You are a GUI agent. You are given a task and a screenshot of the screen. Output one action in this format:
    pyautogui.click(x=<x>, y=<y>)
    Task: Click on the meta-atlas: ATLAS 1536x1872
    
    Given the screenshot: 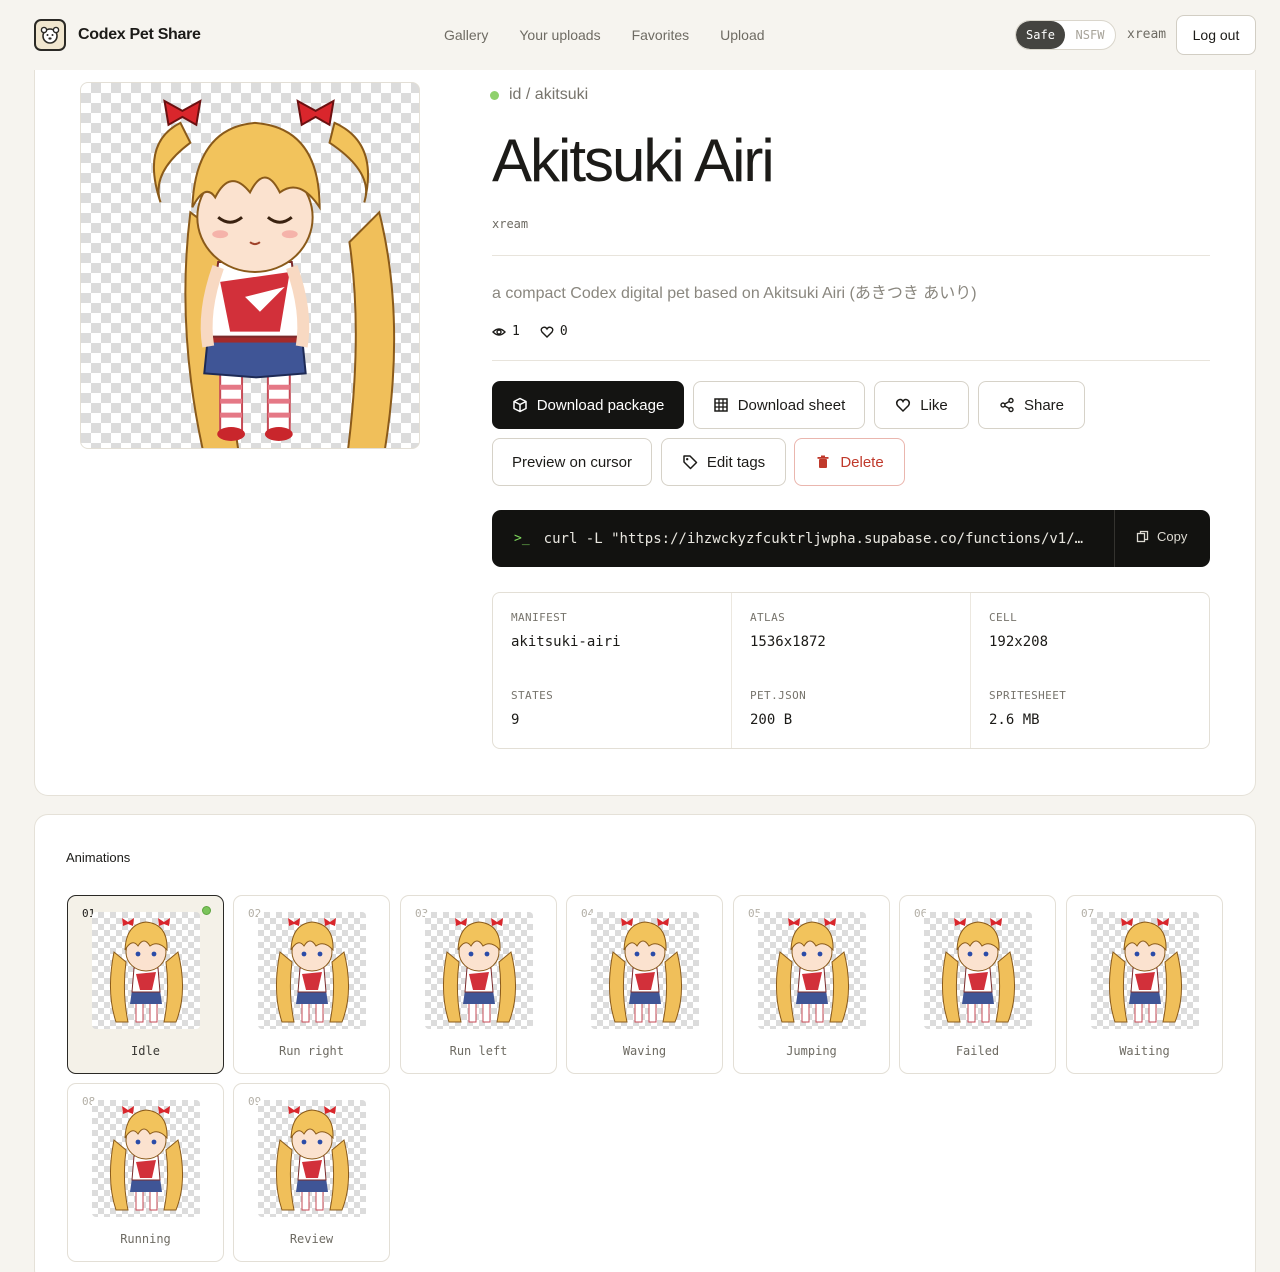 What is the action you would take?
    pyautogui.click(x=851, y=632)
    